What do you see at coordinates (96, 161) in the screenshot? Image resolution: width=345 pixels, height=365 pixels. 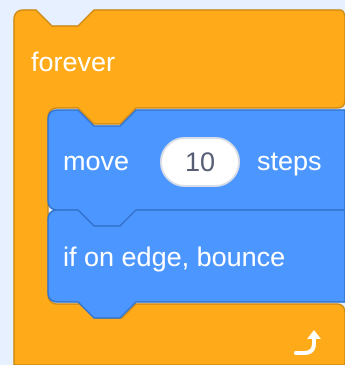 I see `move-label: move` at bounding box center [96, 161].